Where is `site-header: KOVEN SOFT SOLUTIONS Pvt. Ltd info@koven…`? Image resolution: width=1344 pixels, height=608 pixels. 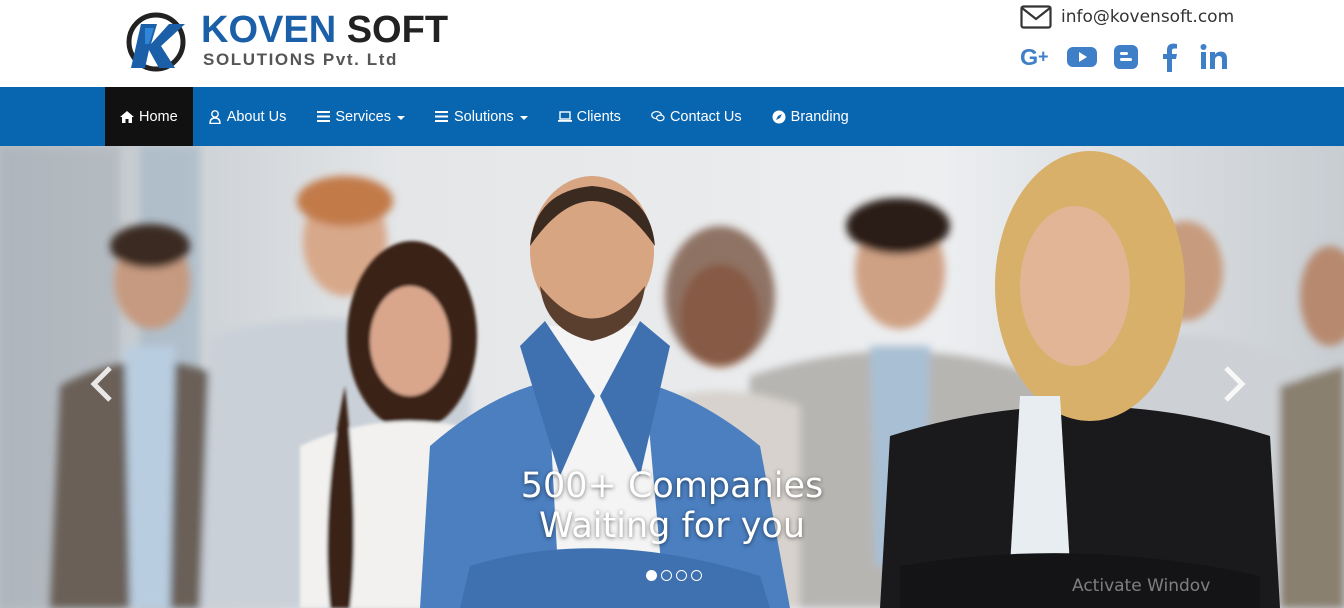
site-header: KOVEN SOFT SOLUTIONS Pvt. Ltd info@koven… is located at coordinates (672, 43).